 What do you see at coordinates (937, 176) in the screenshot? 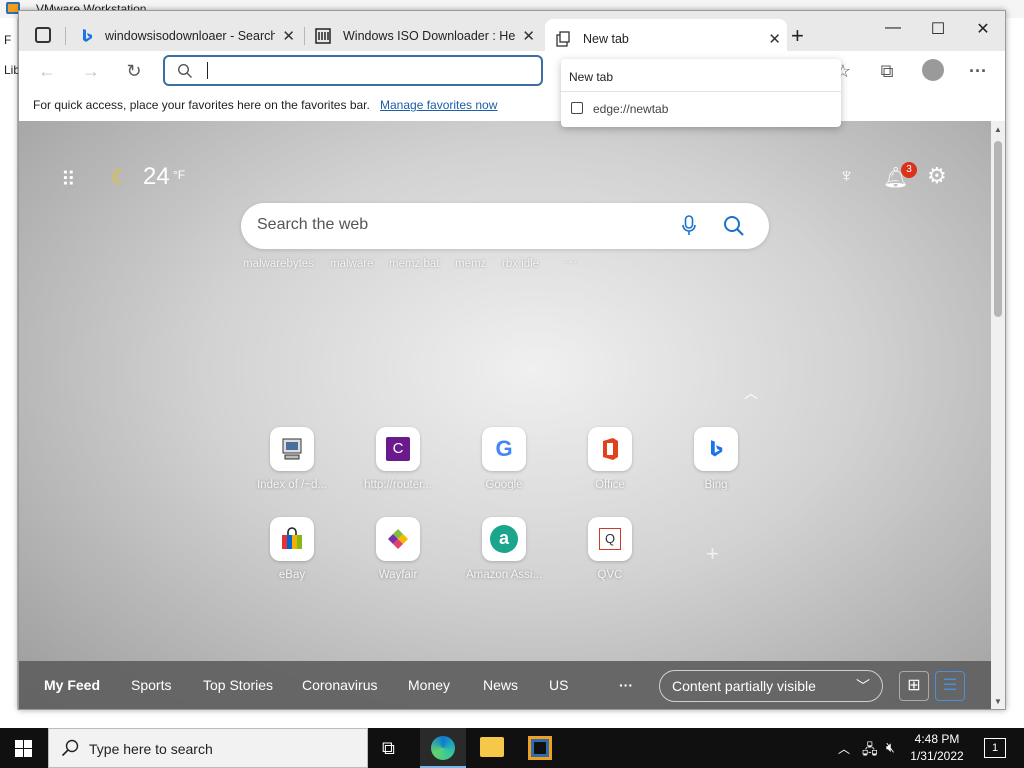
I see `settings-gear-icon: ⚙` at bounding box center [937, 176].